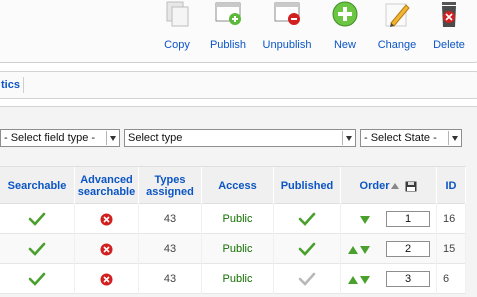  I want to click on order-cell: 3, so click(389, 279).